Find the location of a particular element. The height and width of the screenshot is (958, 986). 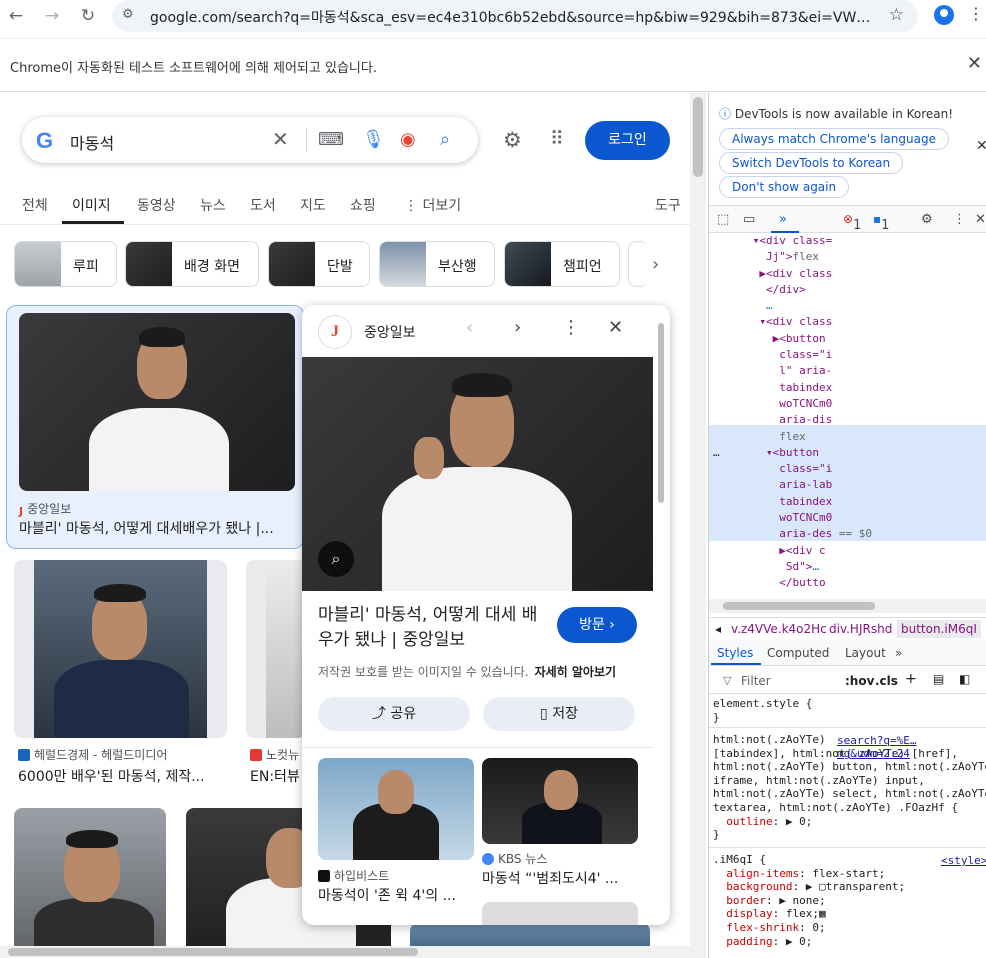

google-apps-icon: ⠿ is located at coordinates (557, 139).